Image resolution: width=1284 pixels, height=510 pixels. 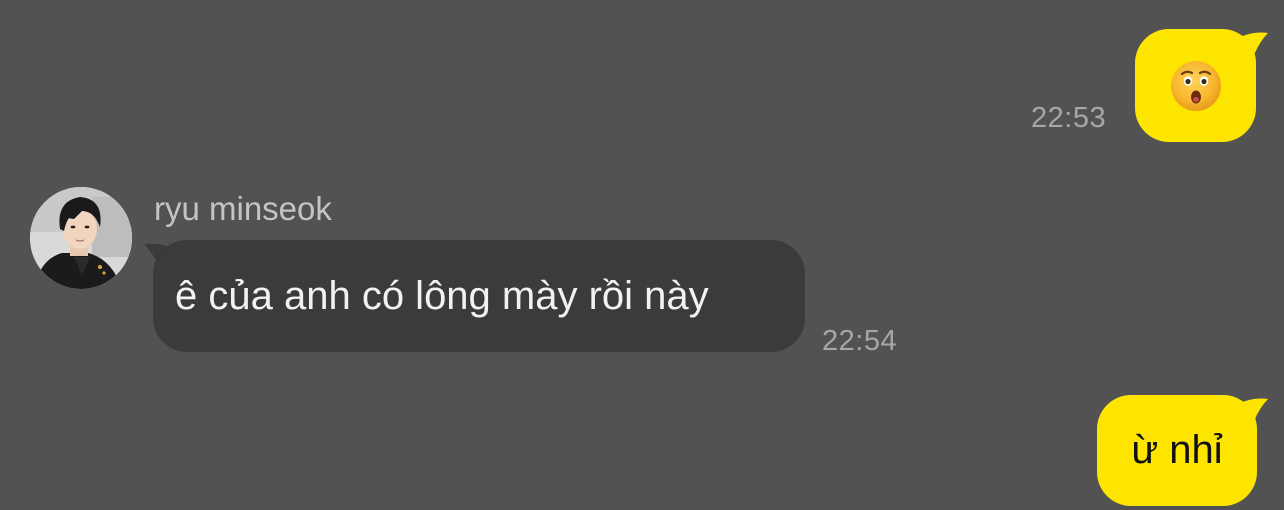 I want to click on message-text: ê của anh có lông mày rồi này, so click(x=442, y=295).